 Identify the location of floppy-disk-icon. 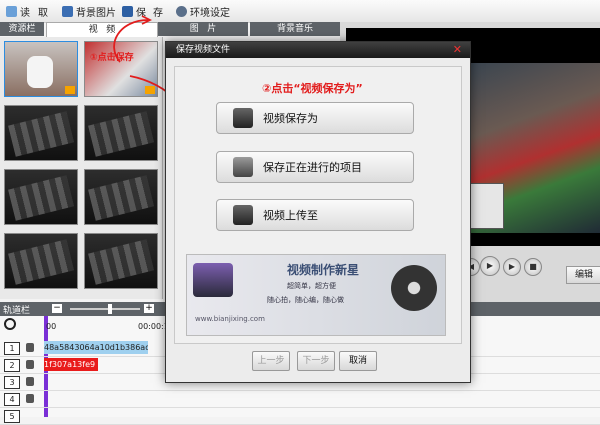
(243, 118).